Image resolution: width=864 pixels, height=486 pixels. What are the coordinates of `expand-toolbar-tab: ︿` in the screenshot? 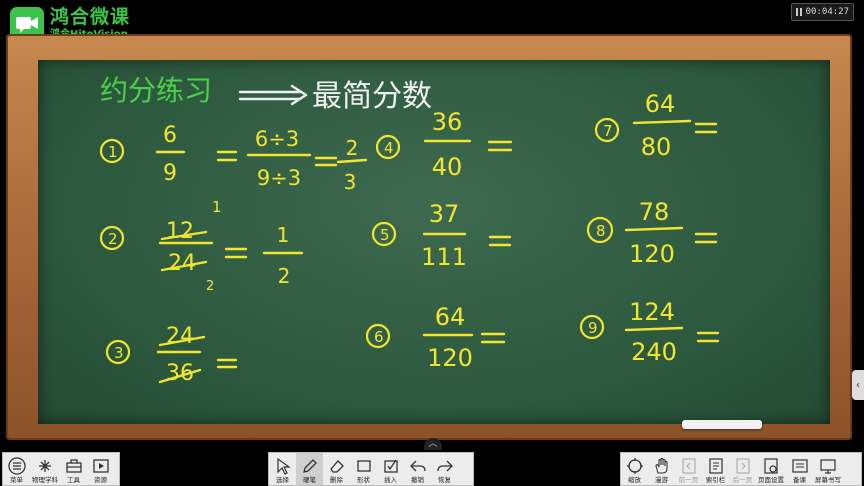 It's located at (433, 444).